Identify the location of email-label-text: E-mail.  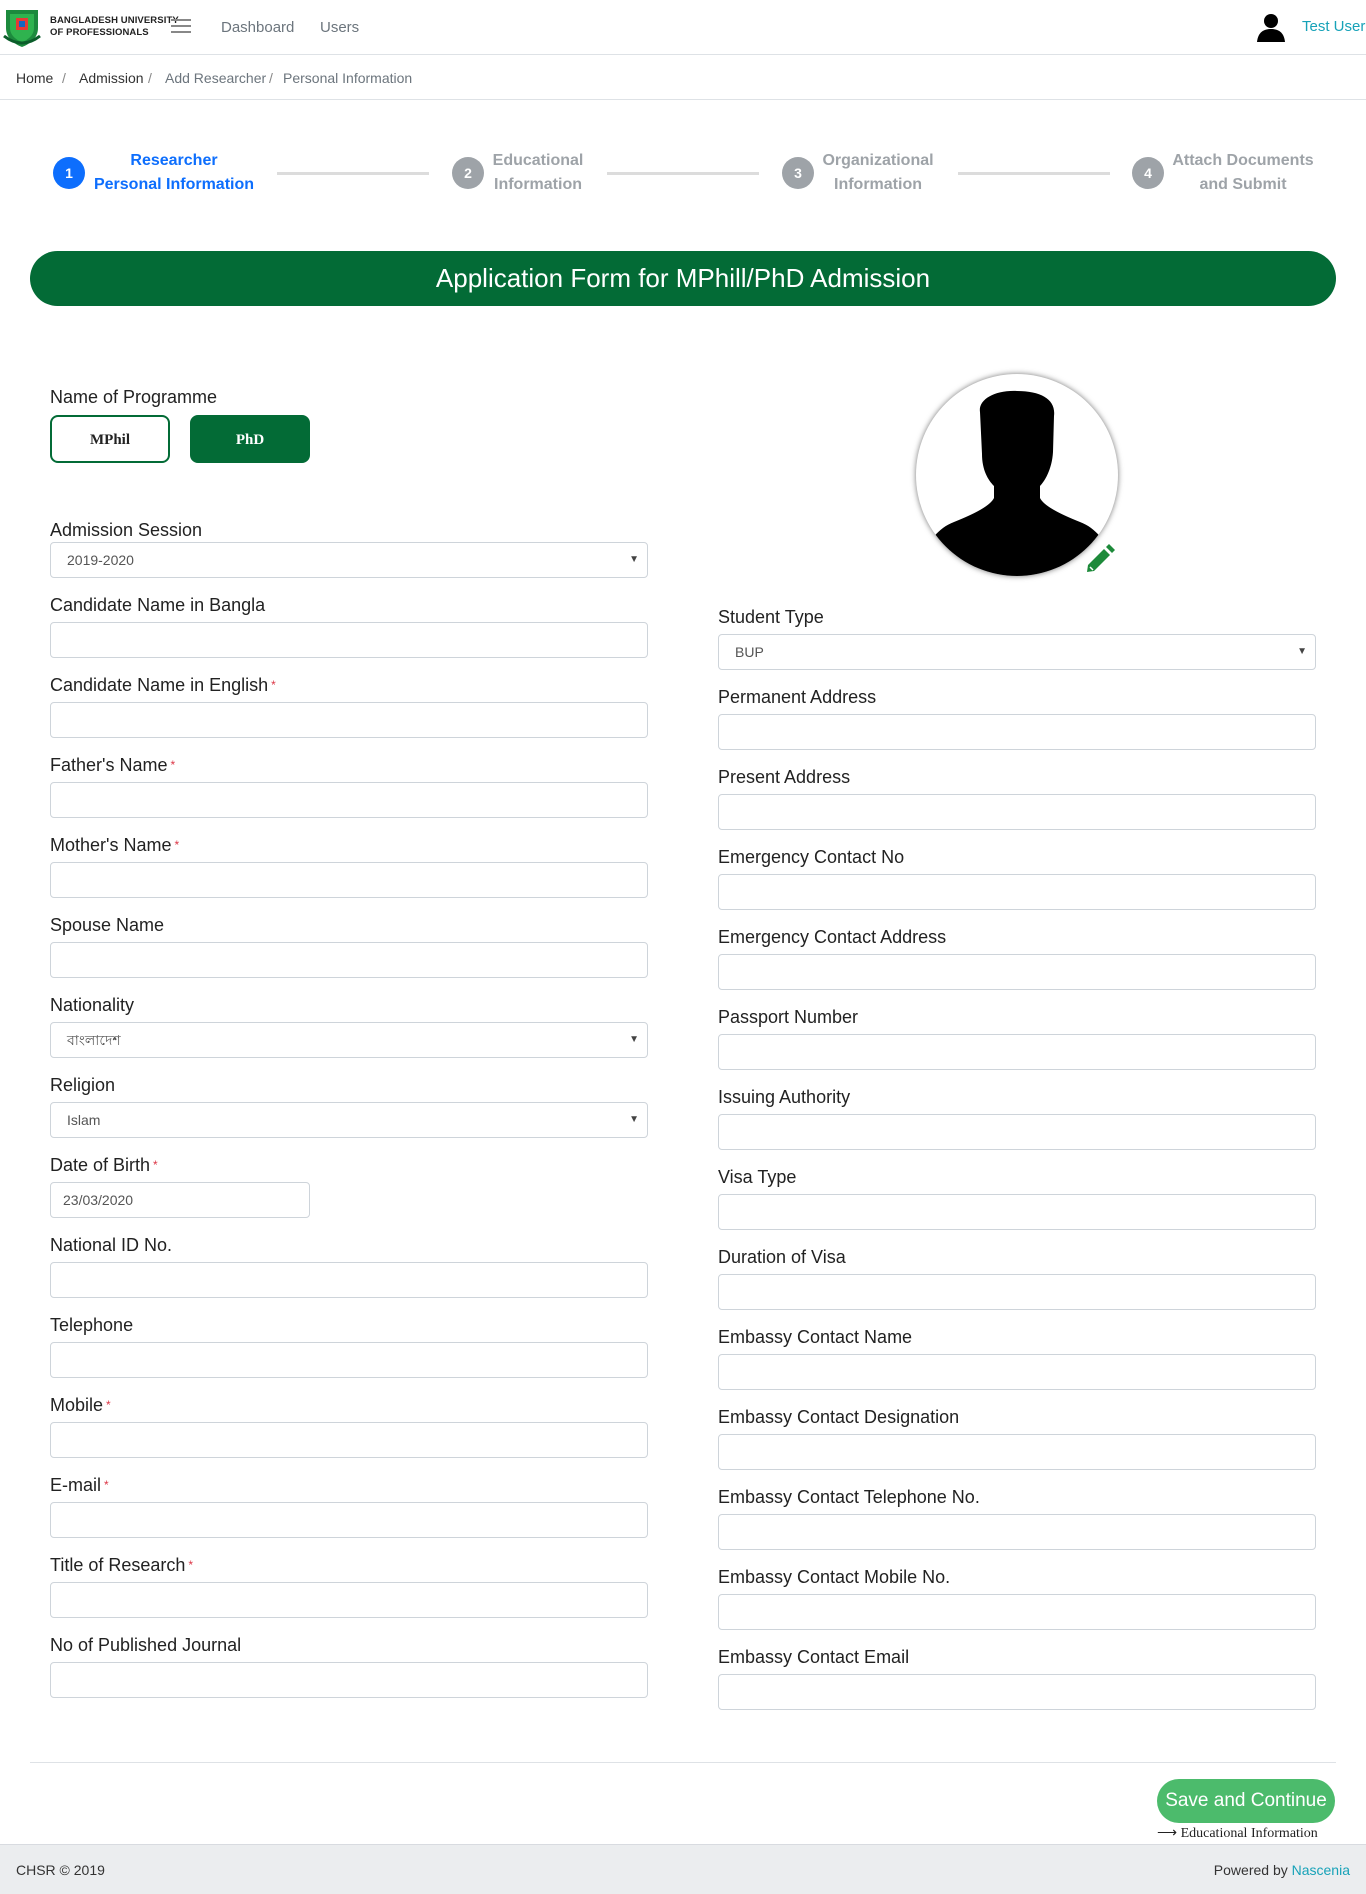
(76, 1485).